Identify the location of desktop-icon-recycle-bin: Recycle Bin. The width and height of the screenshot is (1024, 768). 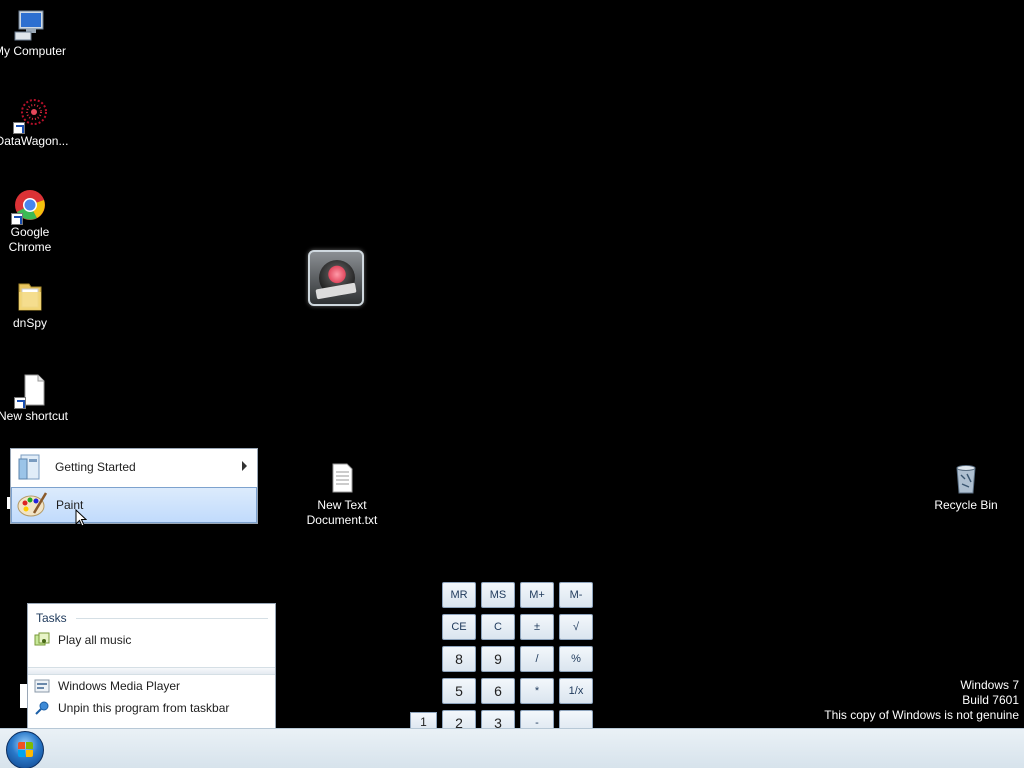
(966, 487).